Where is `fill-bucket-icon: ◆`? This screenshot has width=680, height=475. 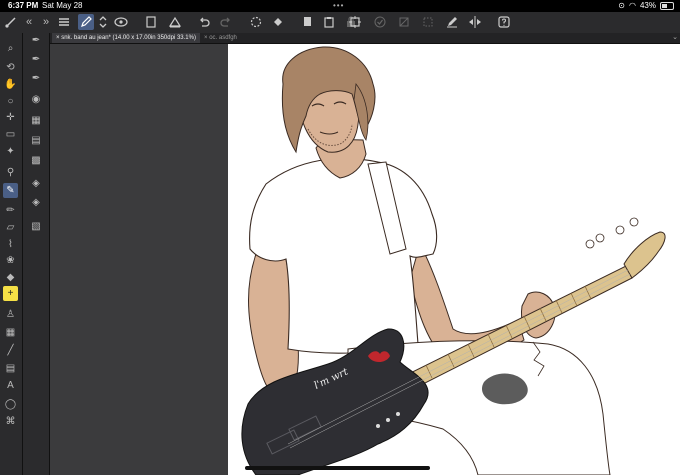
fill-bucket-icon: ◆ is located at coordinates (10, 277).